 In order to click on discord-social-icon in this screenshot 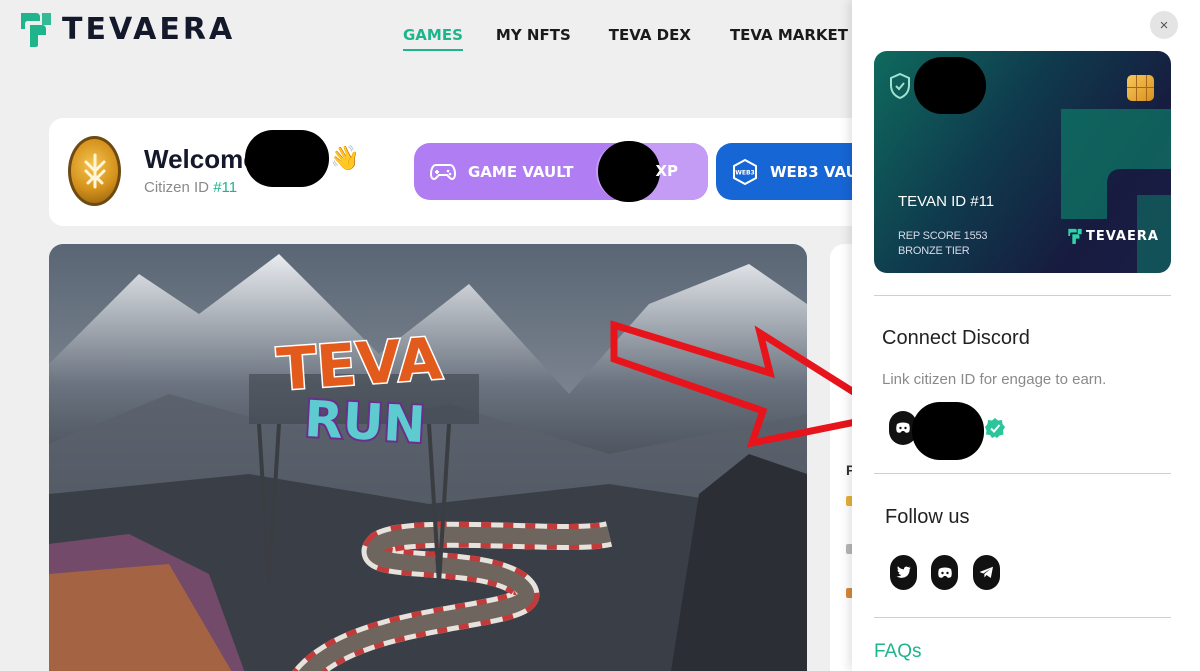, I will do `click(944, 572)`.